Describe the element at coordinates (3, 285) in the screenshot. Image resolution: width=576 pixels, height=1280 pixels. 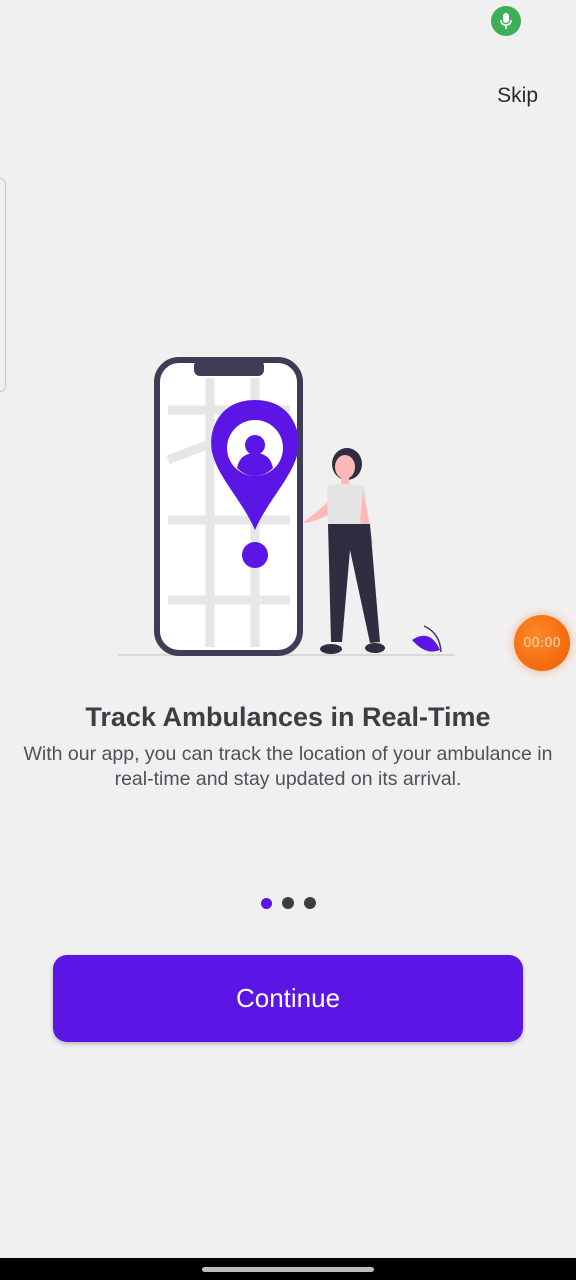
I see `edge-panel-handle` at that location.